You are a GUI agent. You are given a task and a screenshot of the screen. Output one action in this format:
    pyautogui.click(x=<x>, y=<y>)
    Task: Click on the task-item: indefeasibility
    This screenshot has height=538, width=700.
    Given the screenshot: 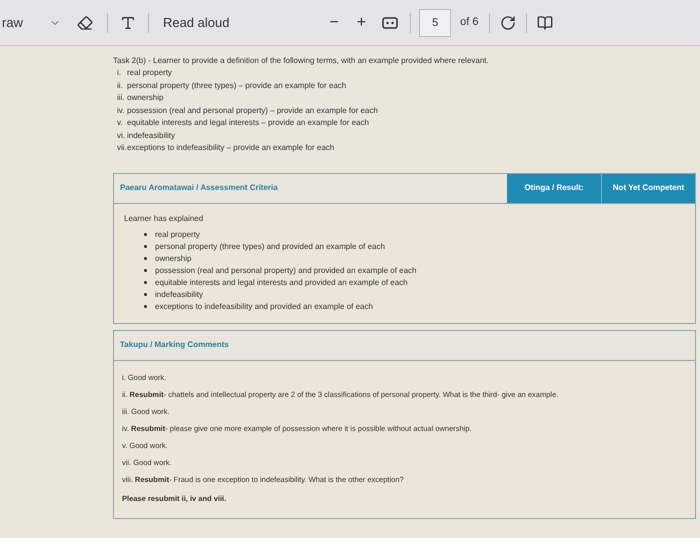 What is the action you would take?
    pyautogui.click(x=151, y=136)
    